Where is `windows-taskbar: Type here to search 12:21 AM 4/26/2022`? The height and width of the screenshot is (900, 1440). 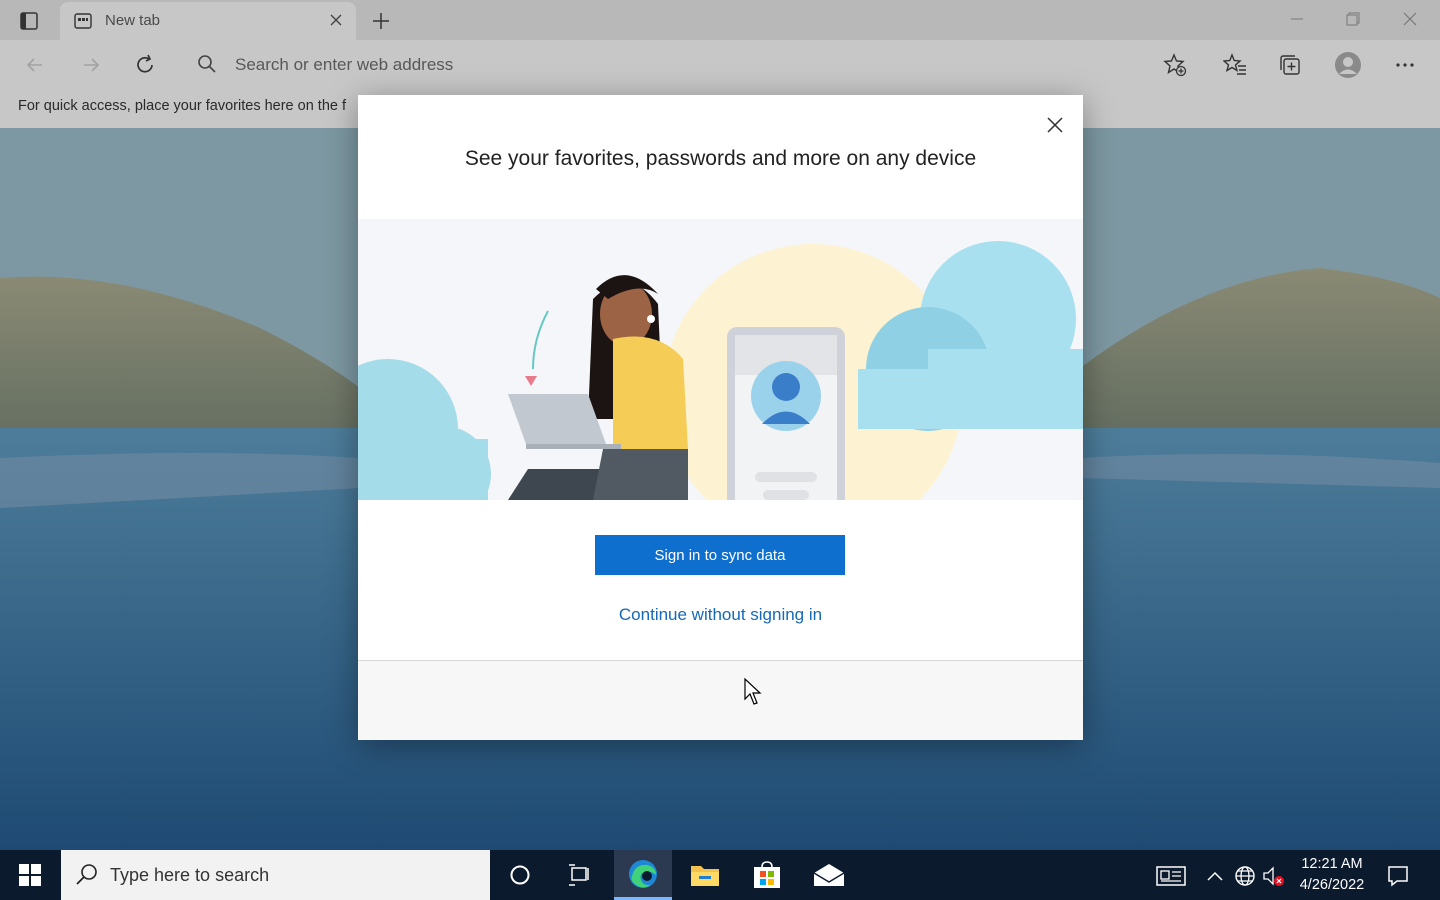
windows-taskbar: Type here to search 12:21 AM 4/26/2022 is located at coordinates (720, 875).